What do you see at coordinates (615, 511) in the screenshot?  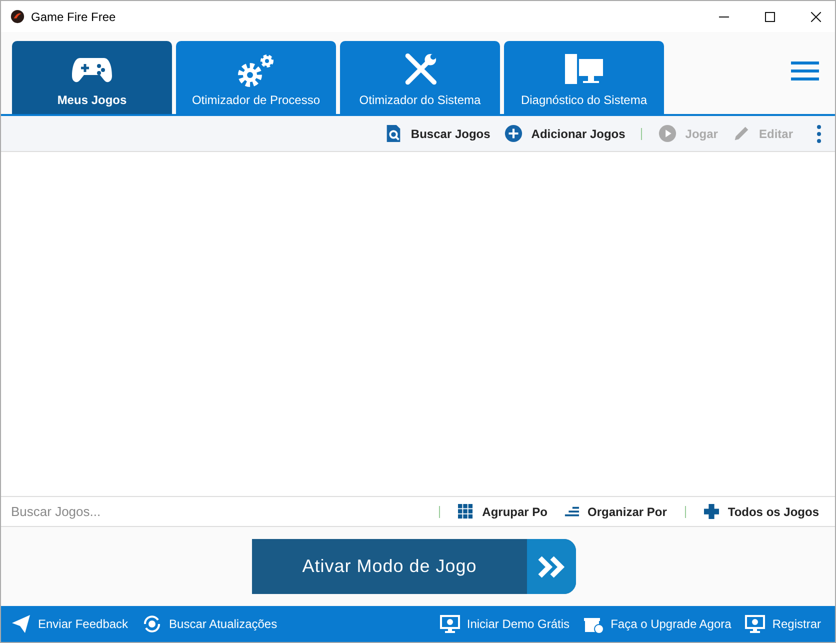 I see `filter-button: Organizar Por` at bounding box center [615, 511].